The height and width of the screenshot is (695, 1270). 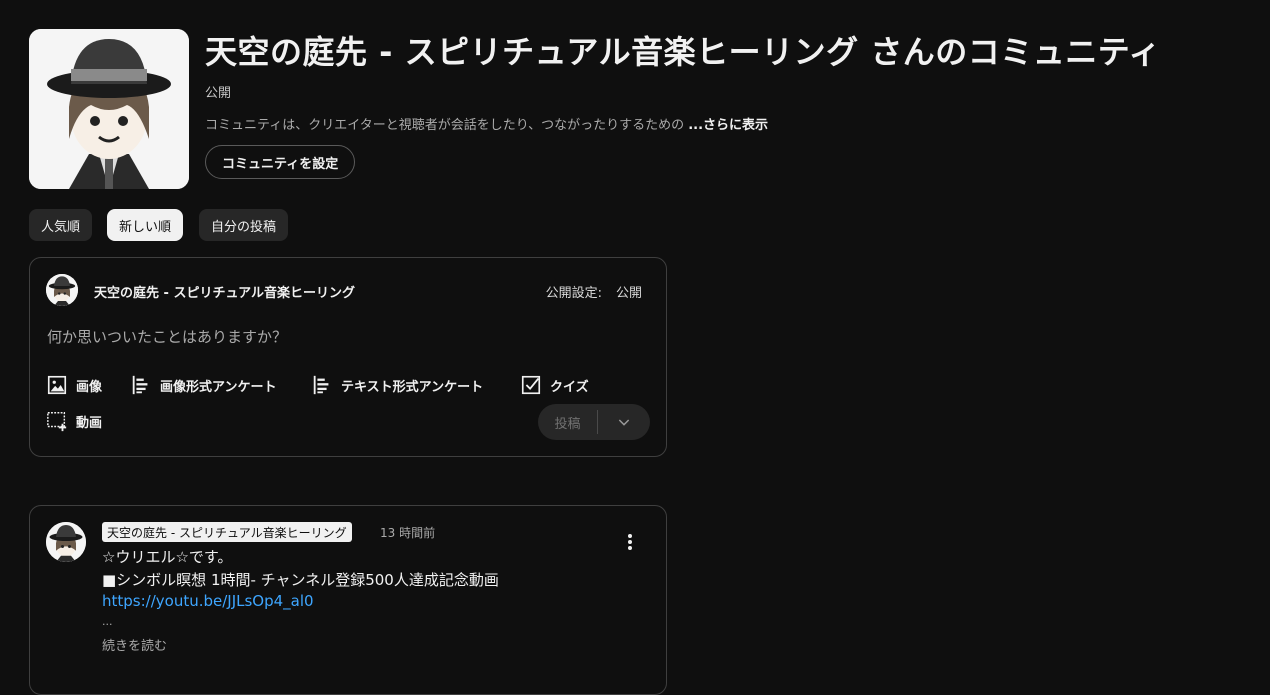 I want to click on filter-chip-popular: 人気順, so click(x=61, y=225).